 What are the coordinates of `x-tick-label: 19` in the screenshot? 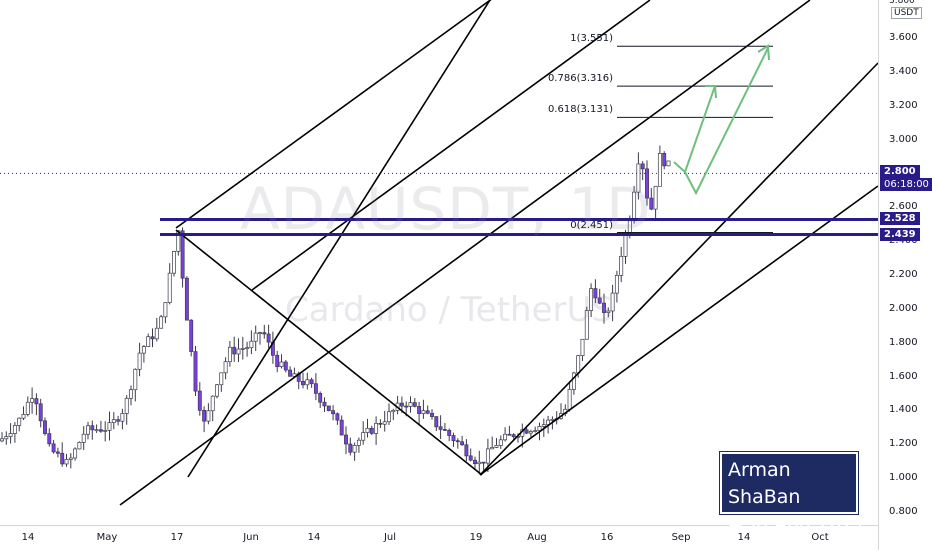 It's located at (476, 537).